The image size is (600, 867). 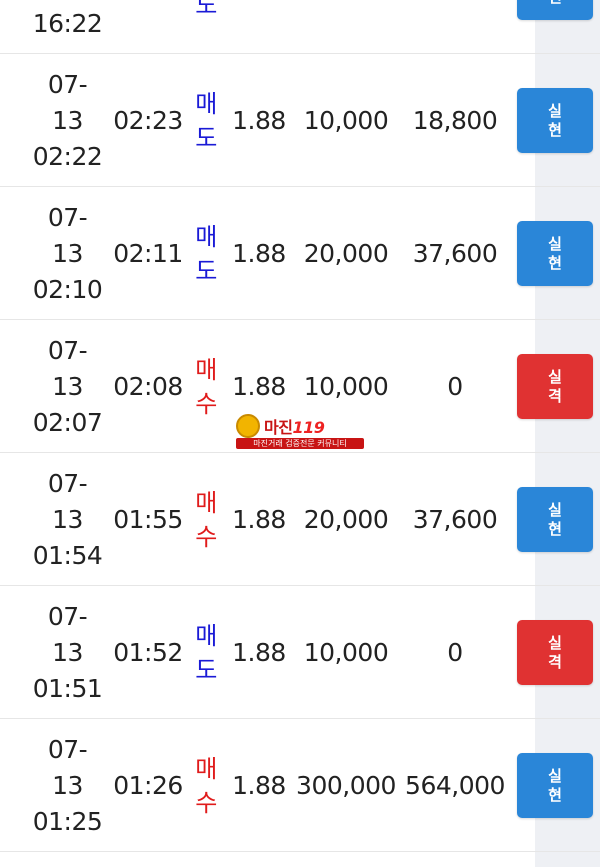 I want to click on order-date: 07- 13 02:22, so click(x=67, y=120).